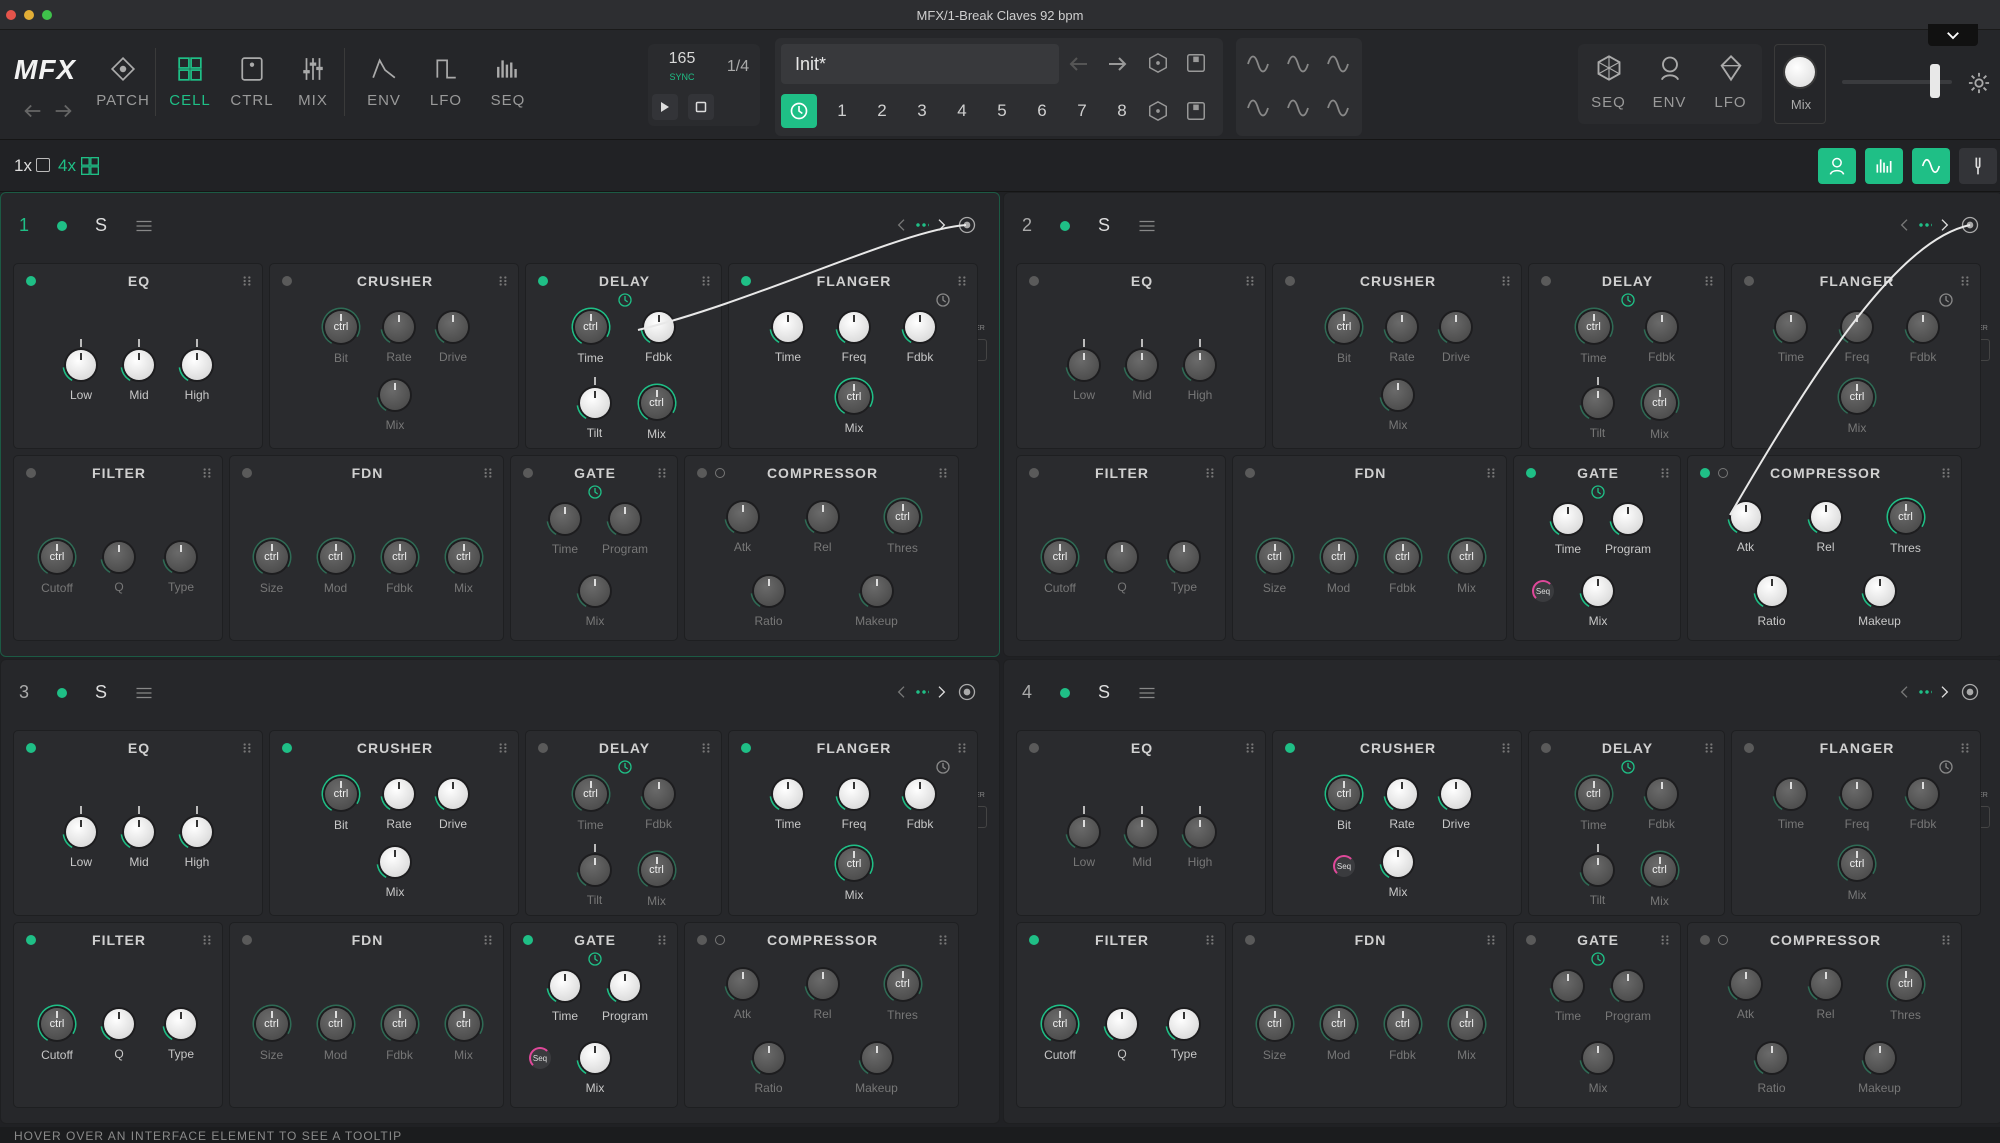 This screenshot has height=1143, width=2000. Describe the element at coordinates (1944, 225) in the screenshot. I see `chevron-right-icon` at that location.